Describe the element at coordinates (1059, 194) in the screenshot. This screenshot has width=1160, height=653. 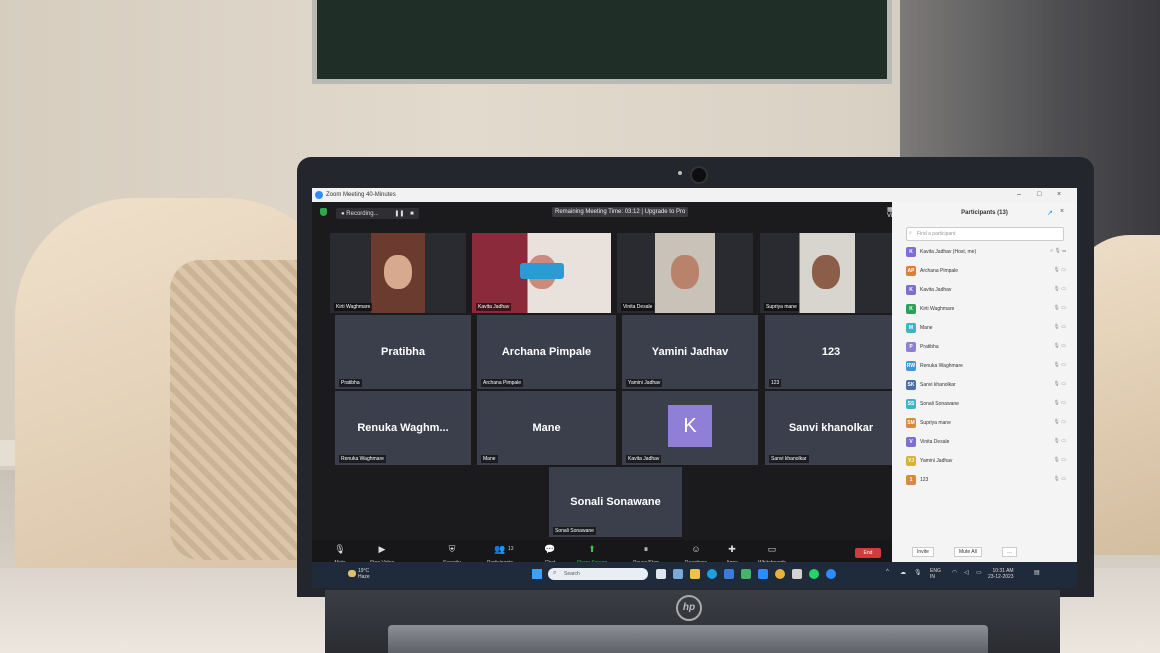
I see `close-icon: ×` at that location.